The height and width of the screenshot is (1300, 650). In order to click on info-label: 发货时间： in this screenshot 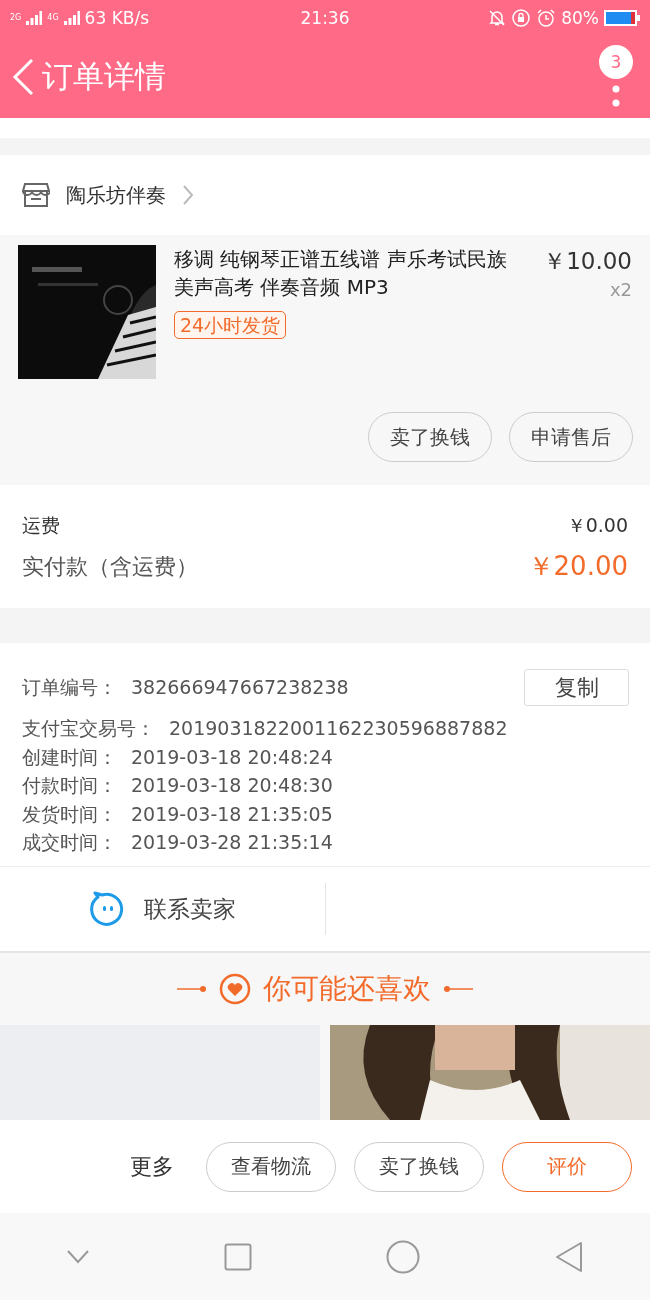, I will do `click(69, 814)`.